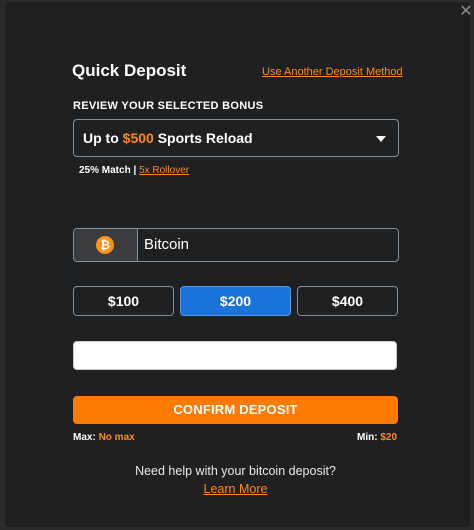 This screenshot has height=530, width=474. Describe the element at coordinates (203, 138) in the screenshot. I see `bonus-suffix: Sports Reload` at that location.